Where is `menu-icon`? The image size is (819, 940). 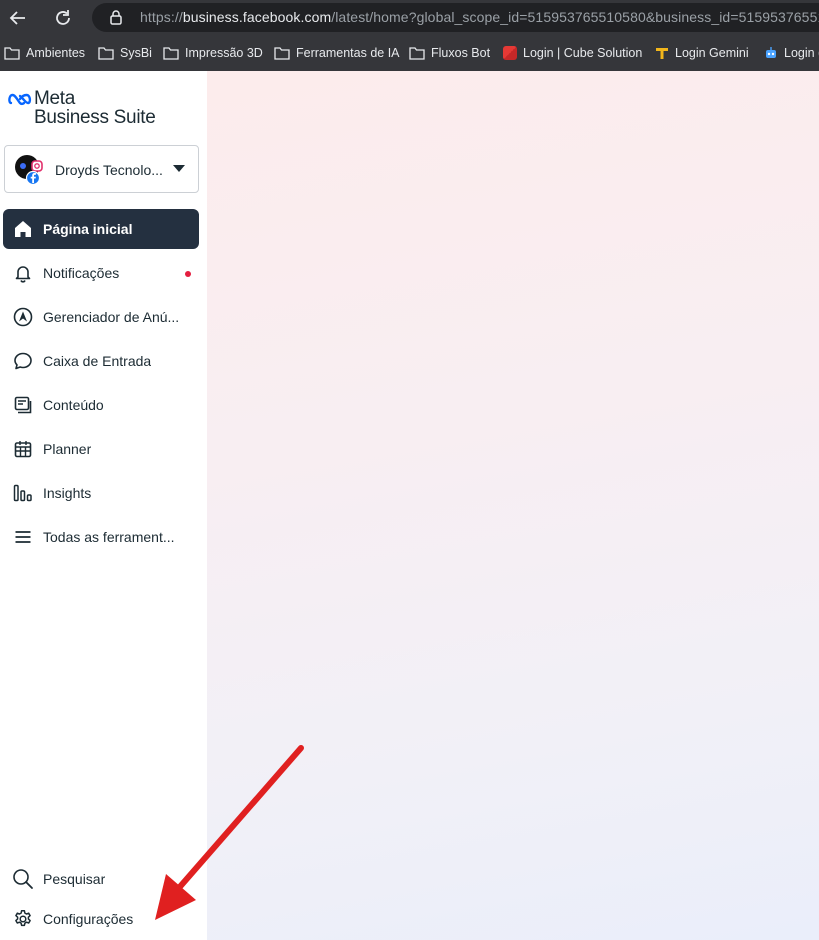 menu-icon is located at coordinates (23, 537).